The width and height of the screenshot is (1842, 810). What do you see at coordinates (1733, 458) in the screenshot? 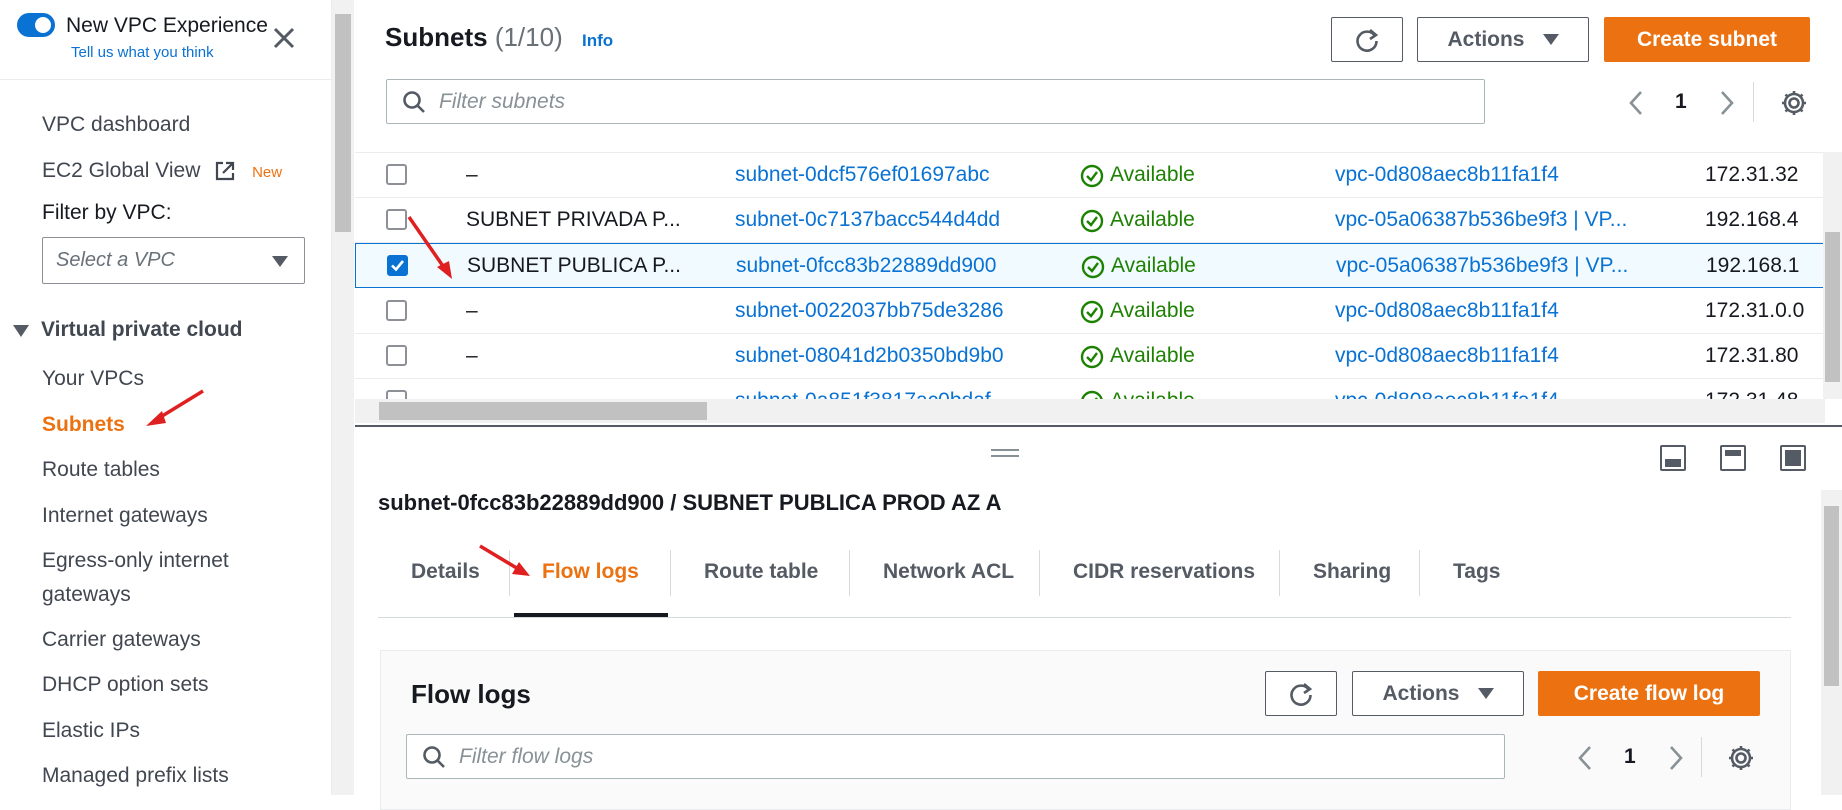
I see `panel-side-icon` at bounding box center [1733, 458].